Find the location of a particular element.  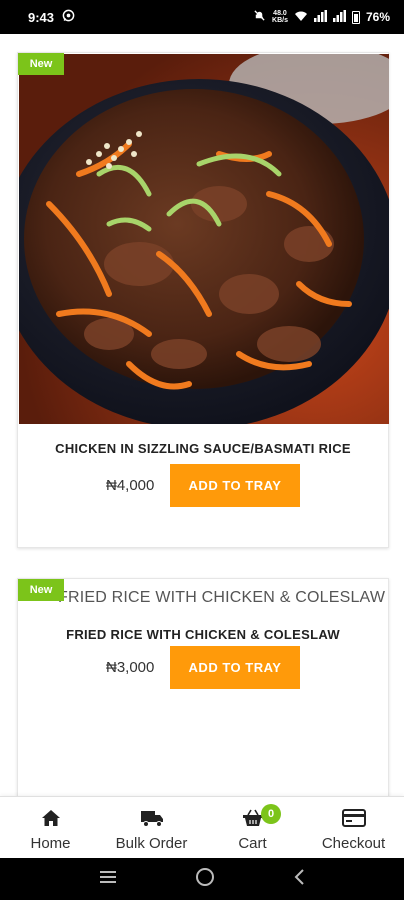

product-title: CHICKEN IN SIZZLING SAUCE/BASMATI RICE is located at coordinates (203, 448).